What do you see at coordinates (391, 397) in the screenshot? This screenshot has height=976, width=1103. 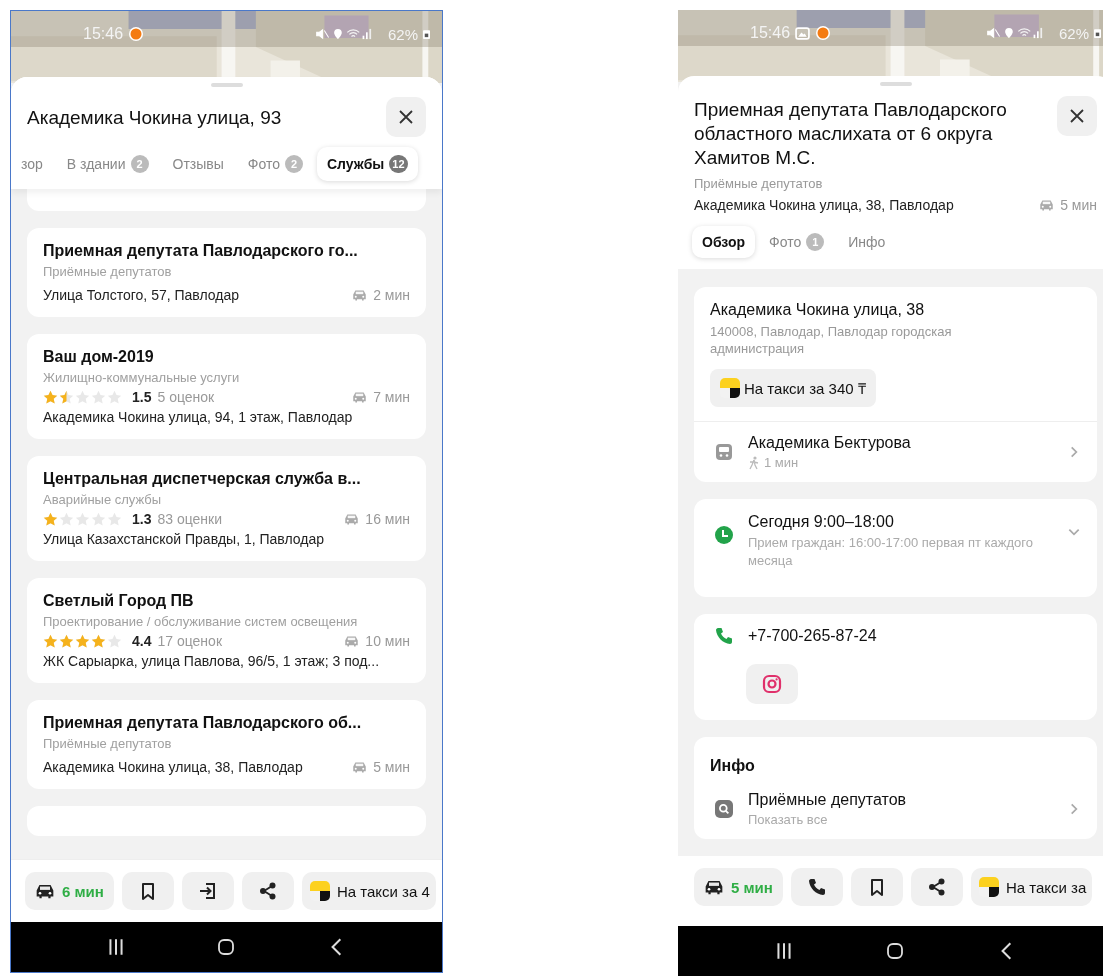 I see `drive-time: 7 мин` at bounding box center [391, 397].